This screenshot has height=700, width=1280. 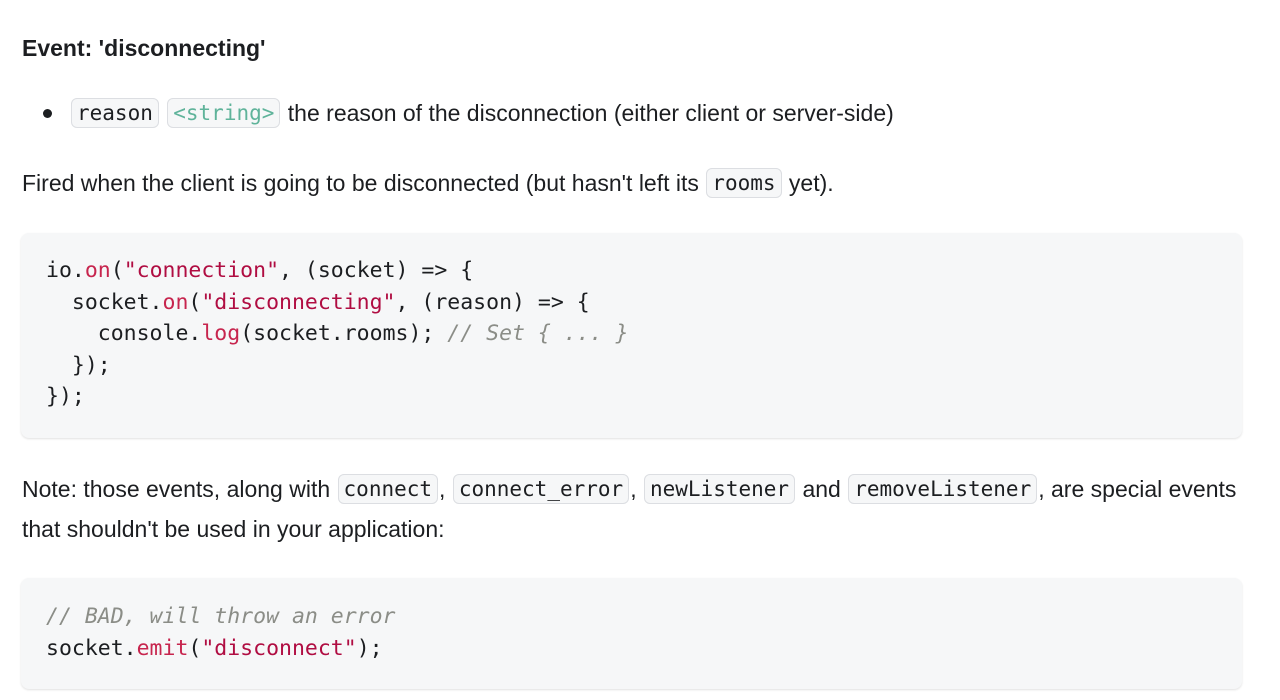 I want to click on paragraph-text: Note: those events, along with, so click(x=179, y=489).